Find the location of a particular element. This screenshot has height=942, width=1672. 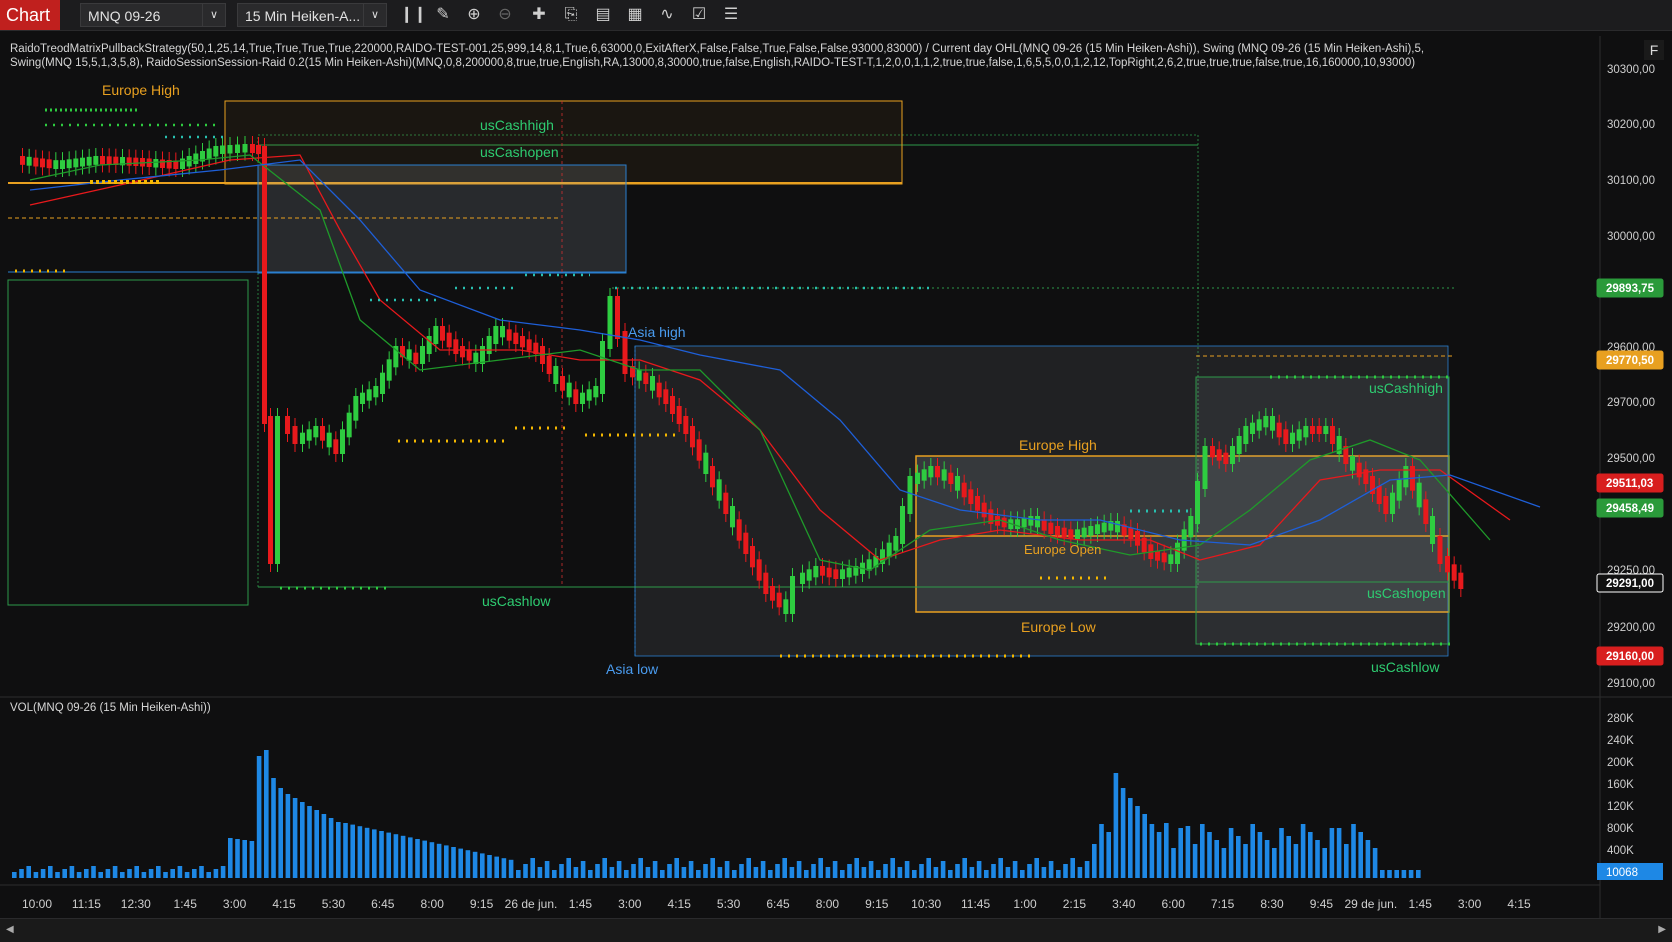

price-tick-label: 30200,00 is located at coordinates (1631, 125).